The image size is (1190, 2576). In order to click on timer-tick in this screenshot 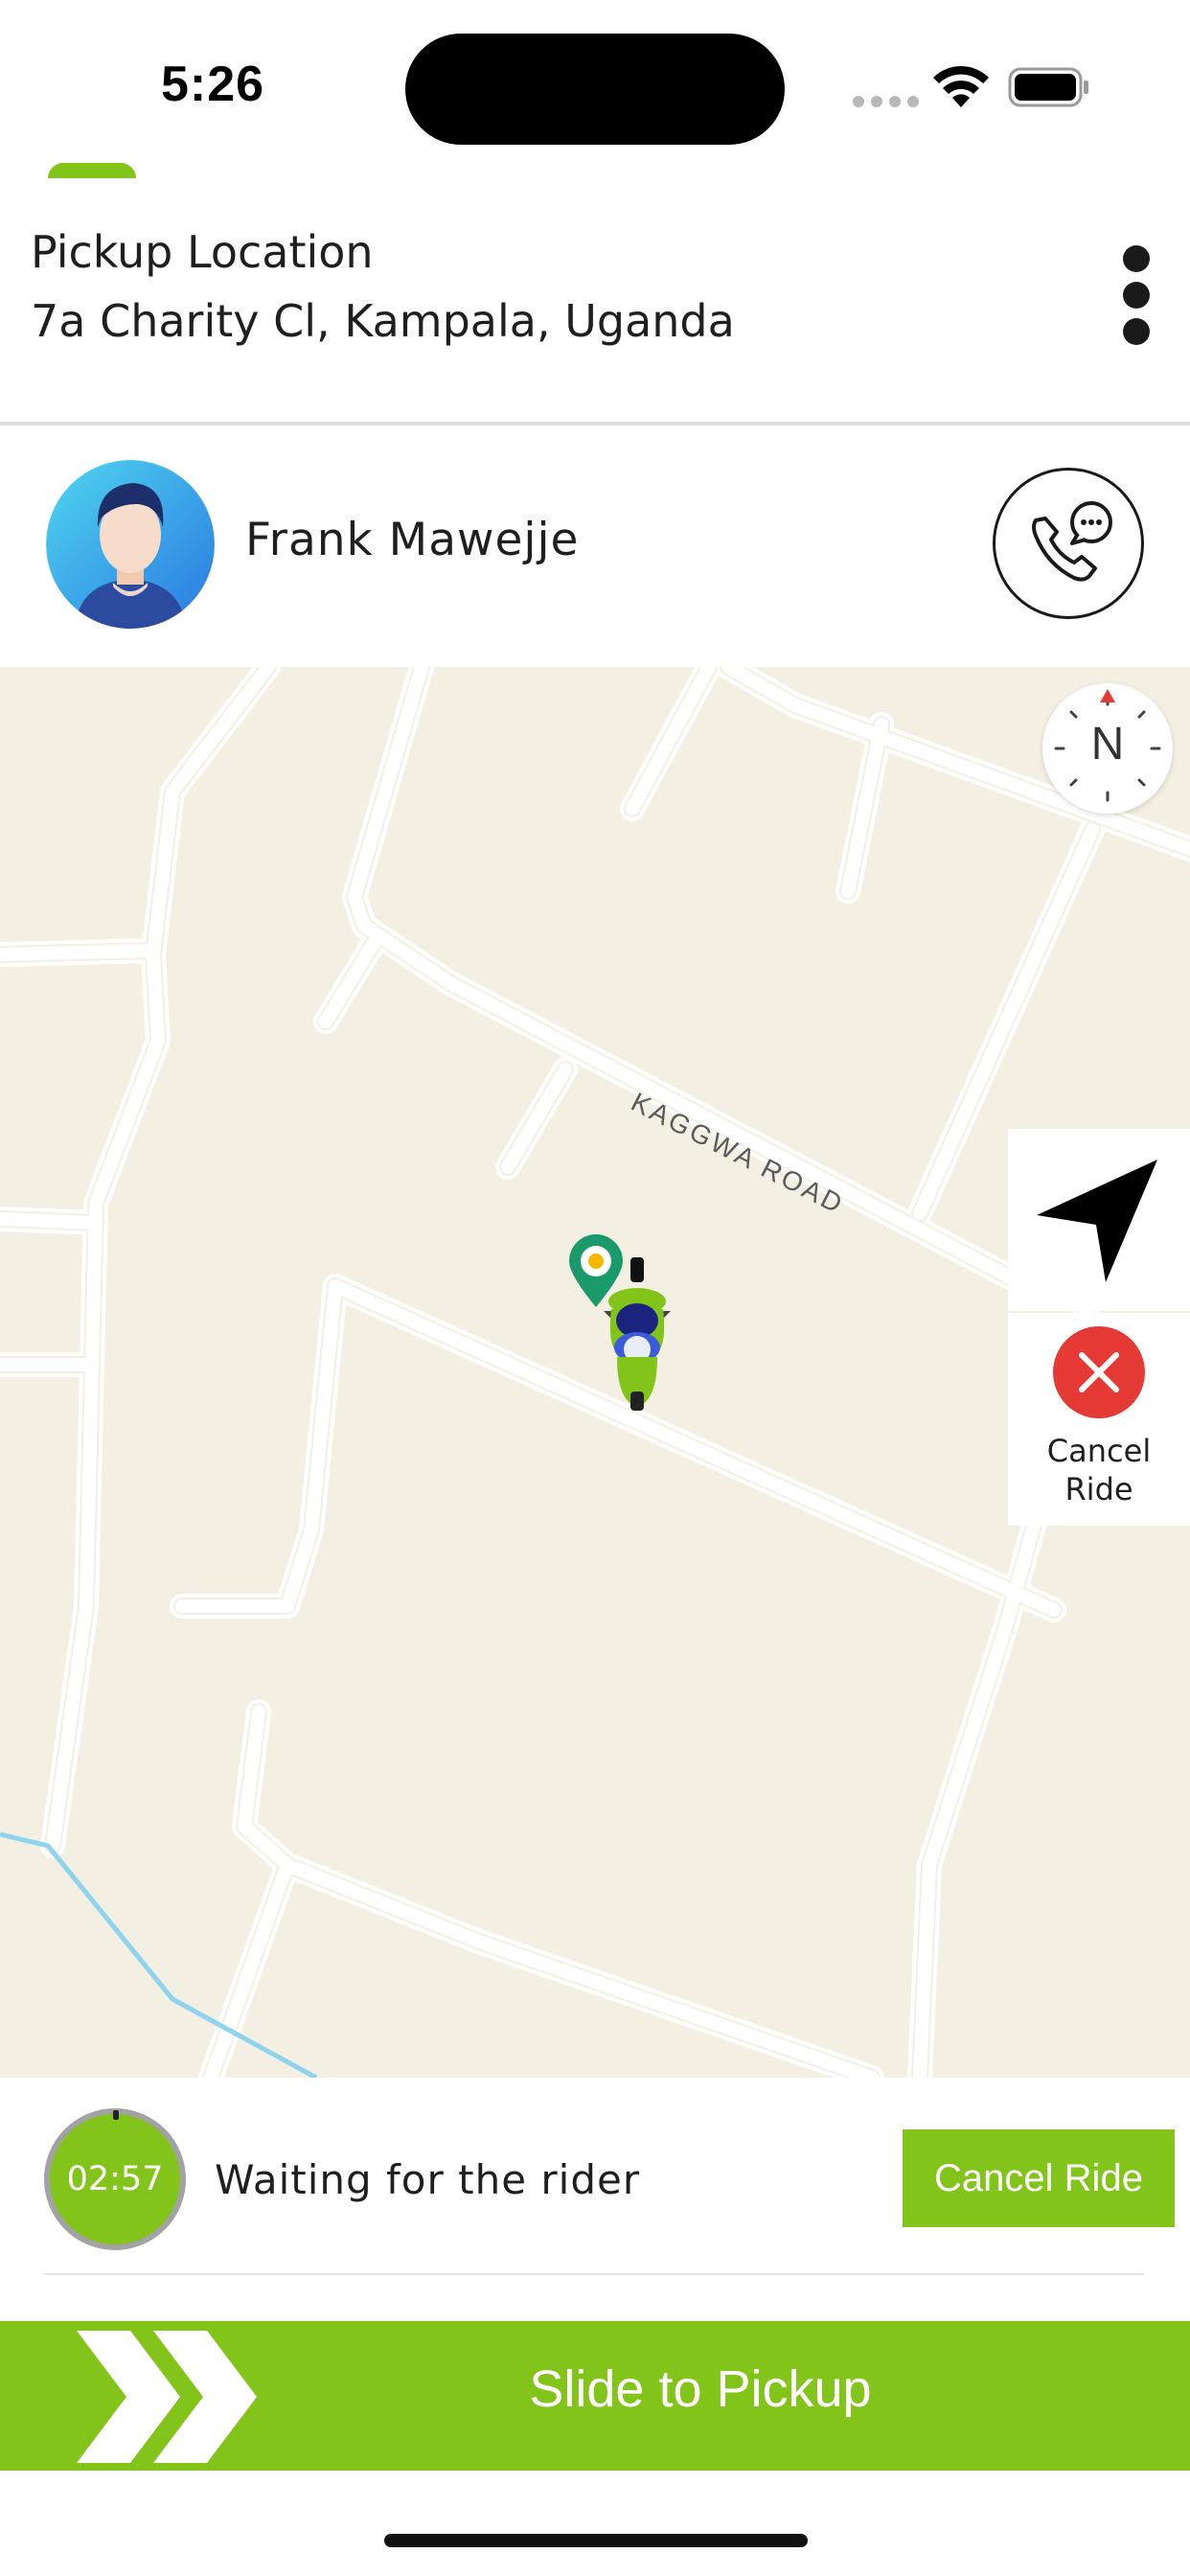, I will do `click(116, 2115)`.